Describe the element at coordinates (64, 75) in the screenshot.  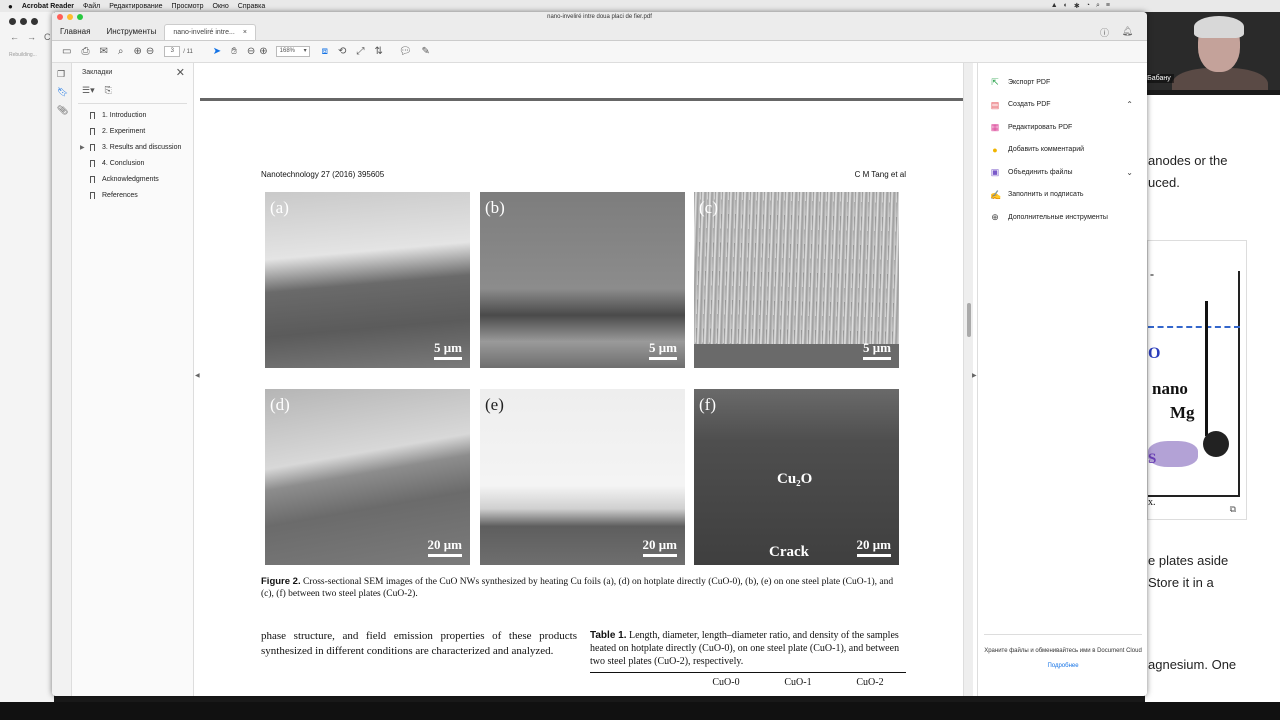
I see `page-thumbnails-icon: ❐` at that location.